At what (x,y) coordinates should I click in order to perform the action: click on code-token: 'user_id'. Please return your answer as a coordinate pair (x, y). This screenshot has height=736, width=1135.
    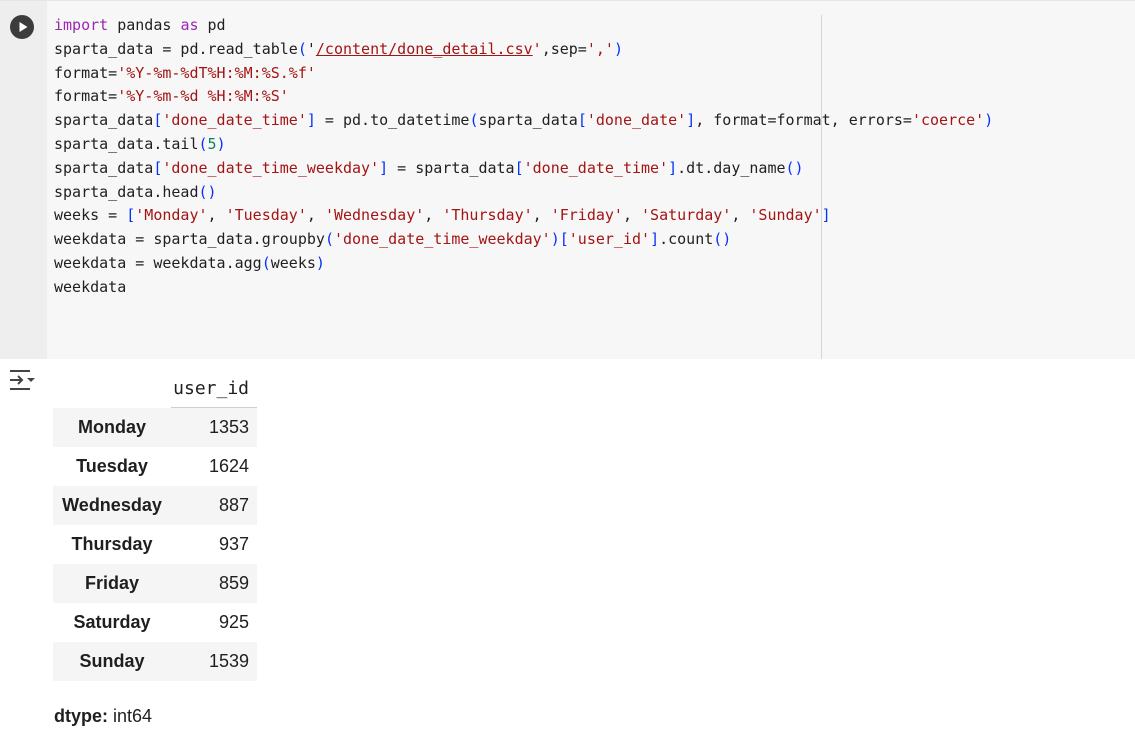
    Looking at the image, I should click on (609, 239).